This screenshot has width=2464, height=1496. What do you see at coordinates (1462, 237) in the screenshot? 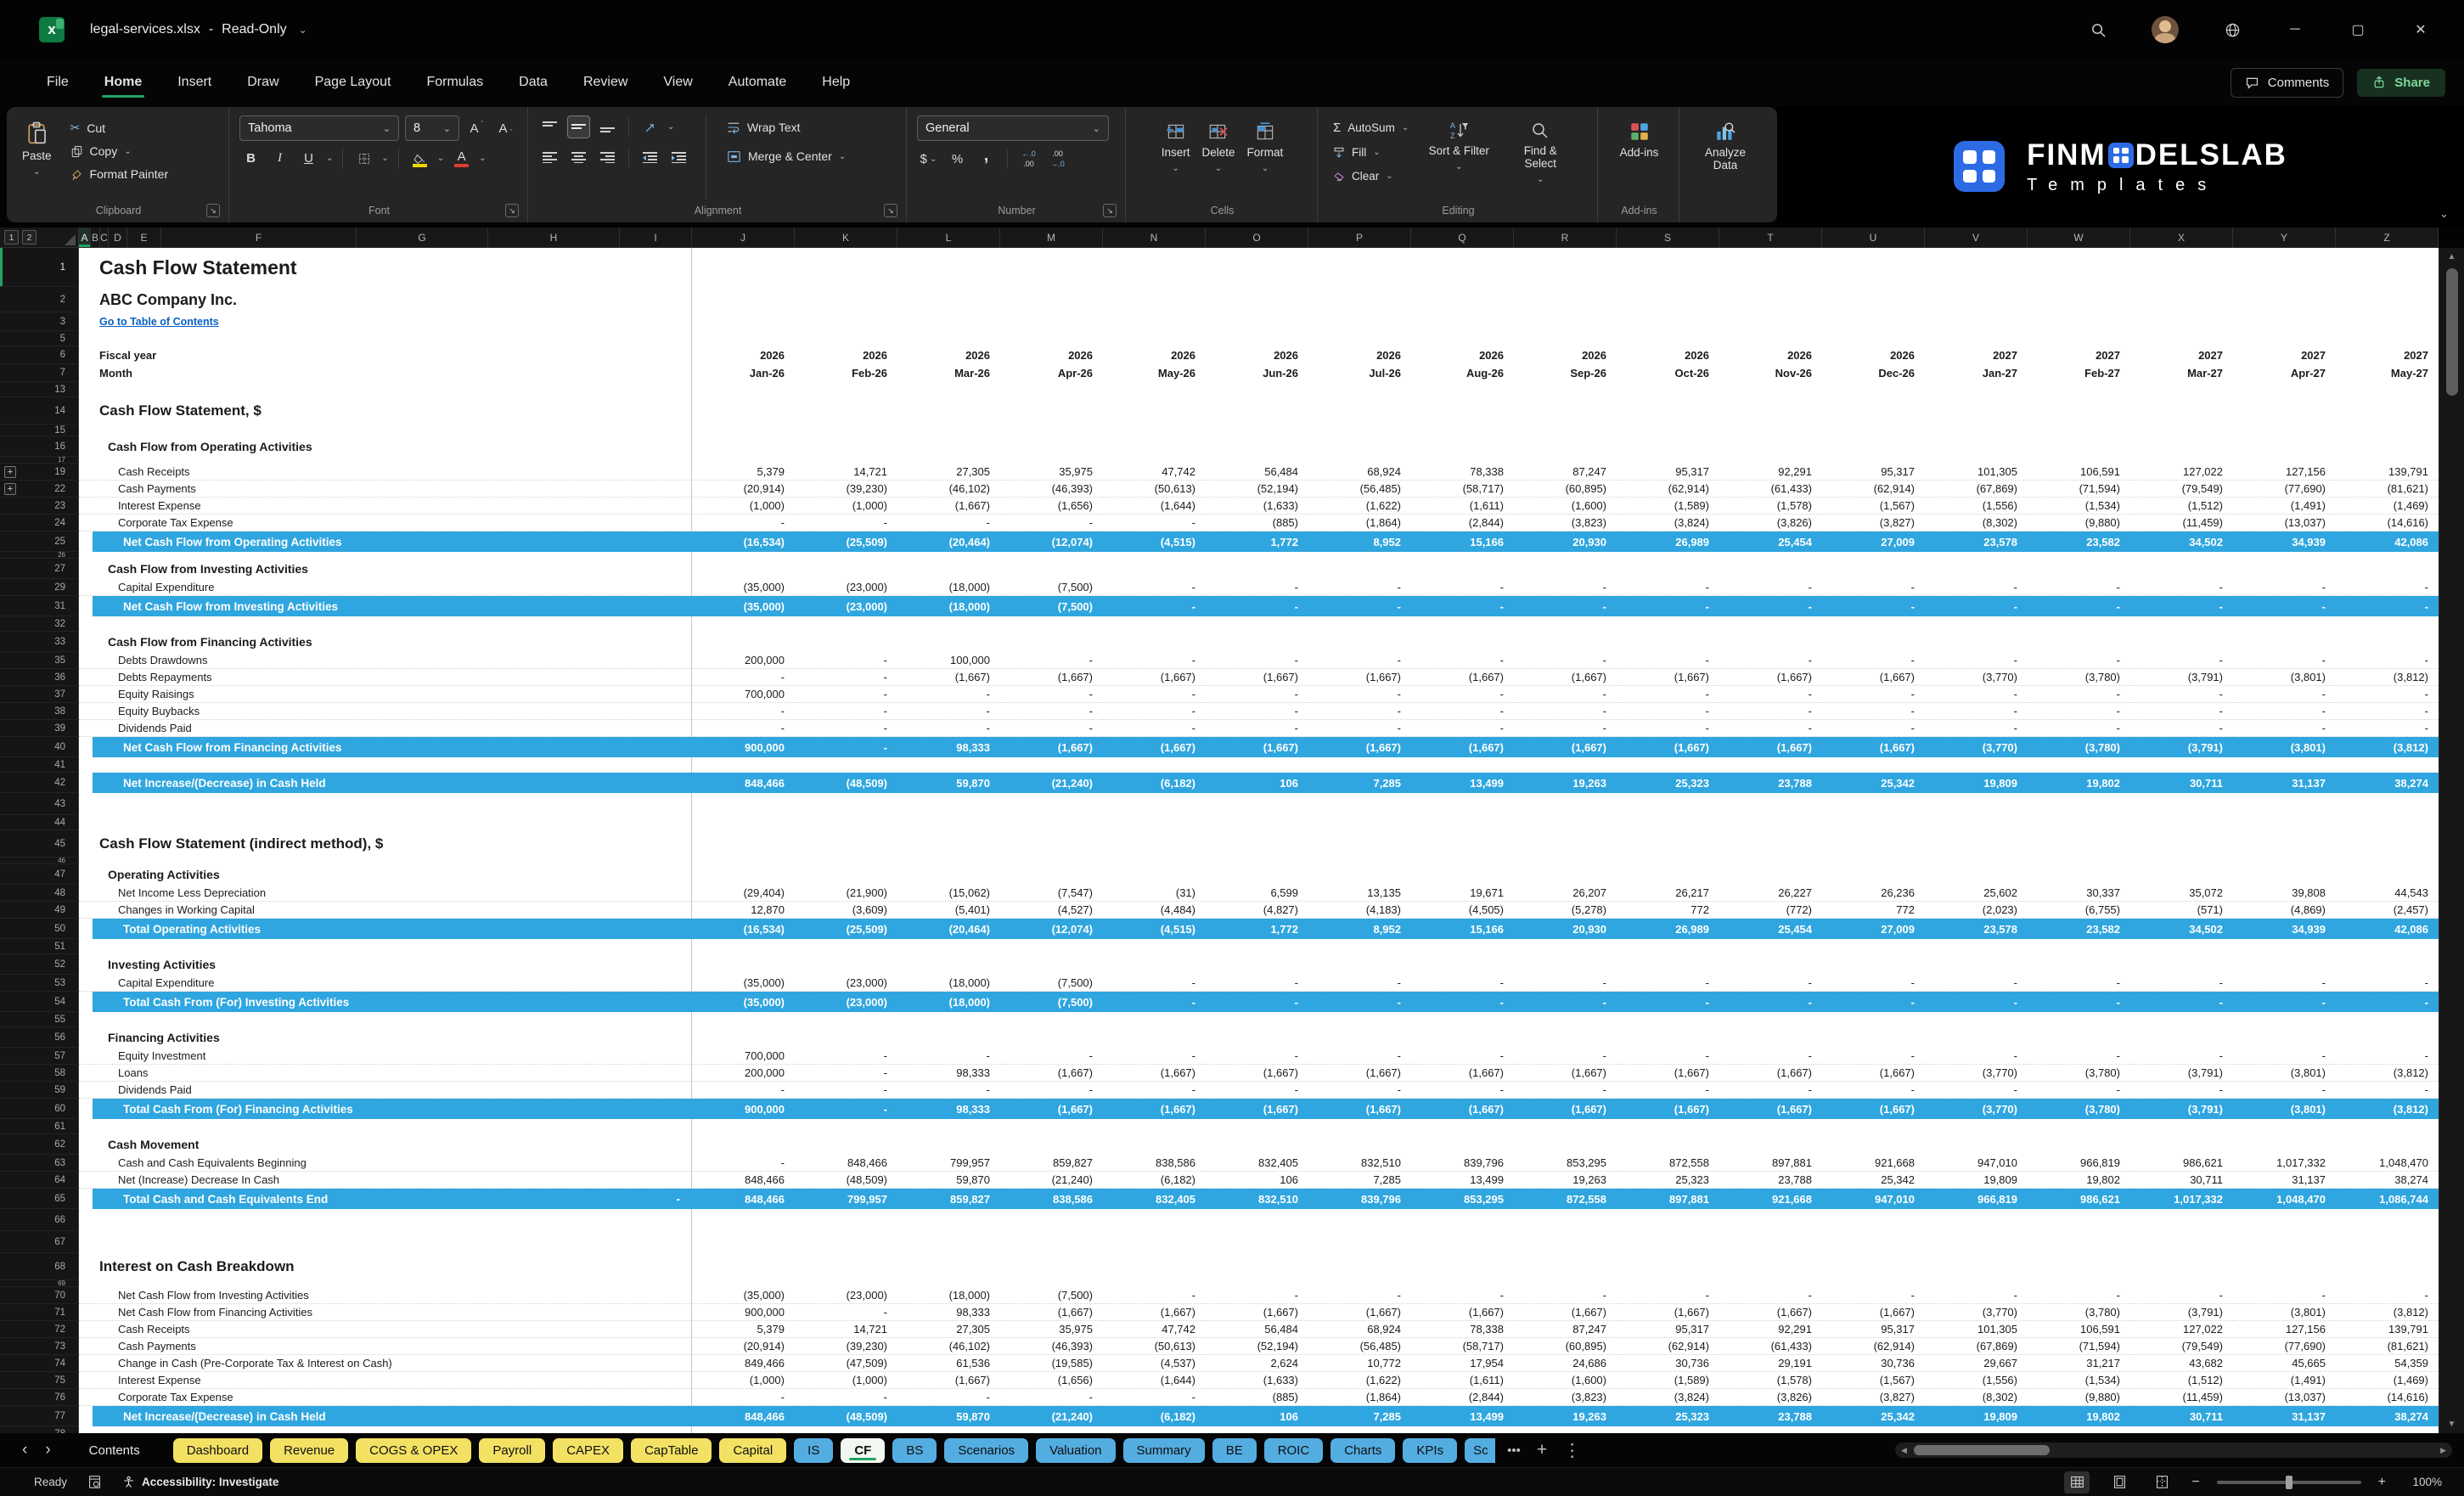
I see `column-header-Q: Q` at bounding box center [1462, 237].